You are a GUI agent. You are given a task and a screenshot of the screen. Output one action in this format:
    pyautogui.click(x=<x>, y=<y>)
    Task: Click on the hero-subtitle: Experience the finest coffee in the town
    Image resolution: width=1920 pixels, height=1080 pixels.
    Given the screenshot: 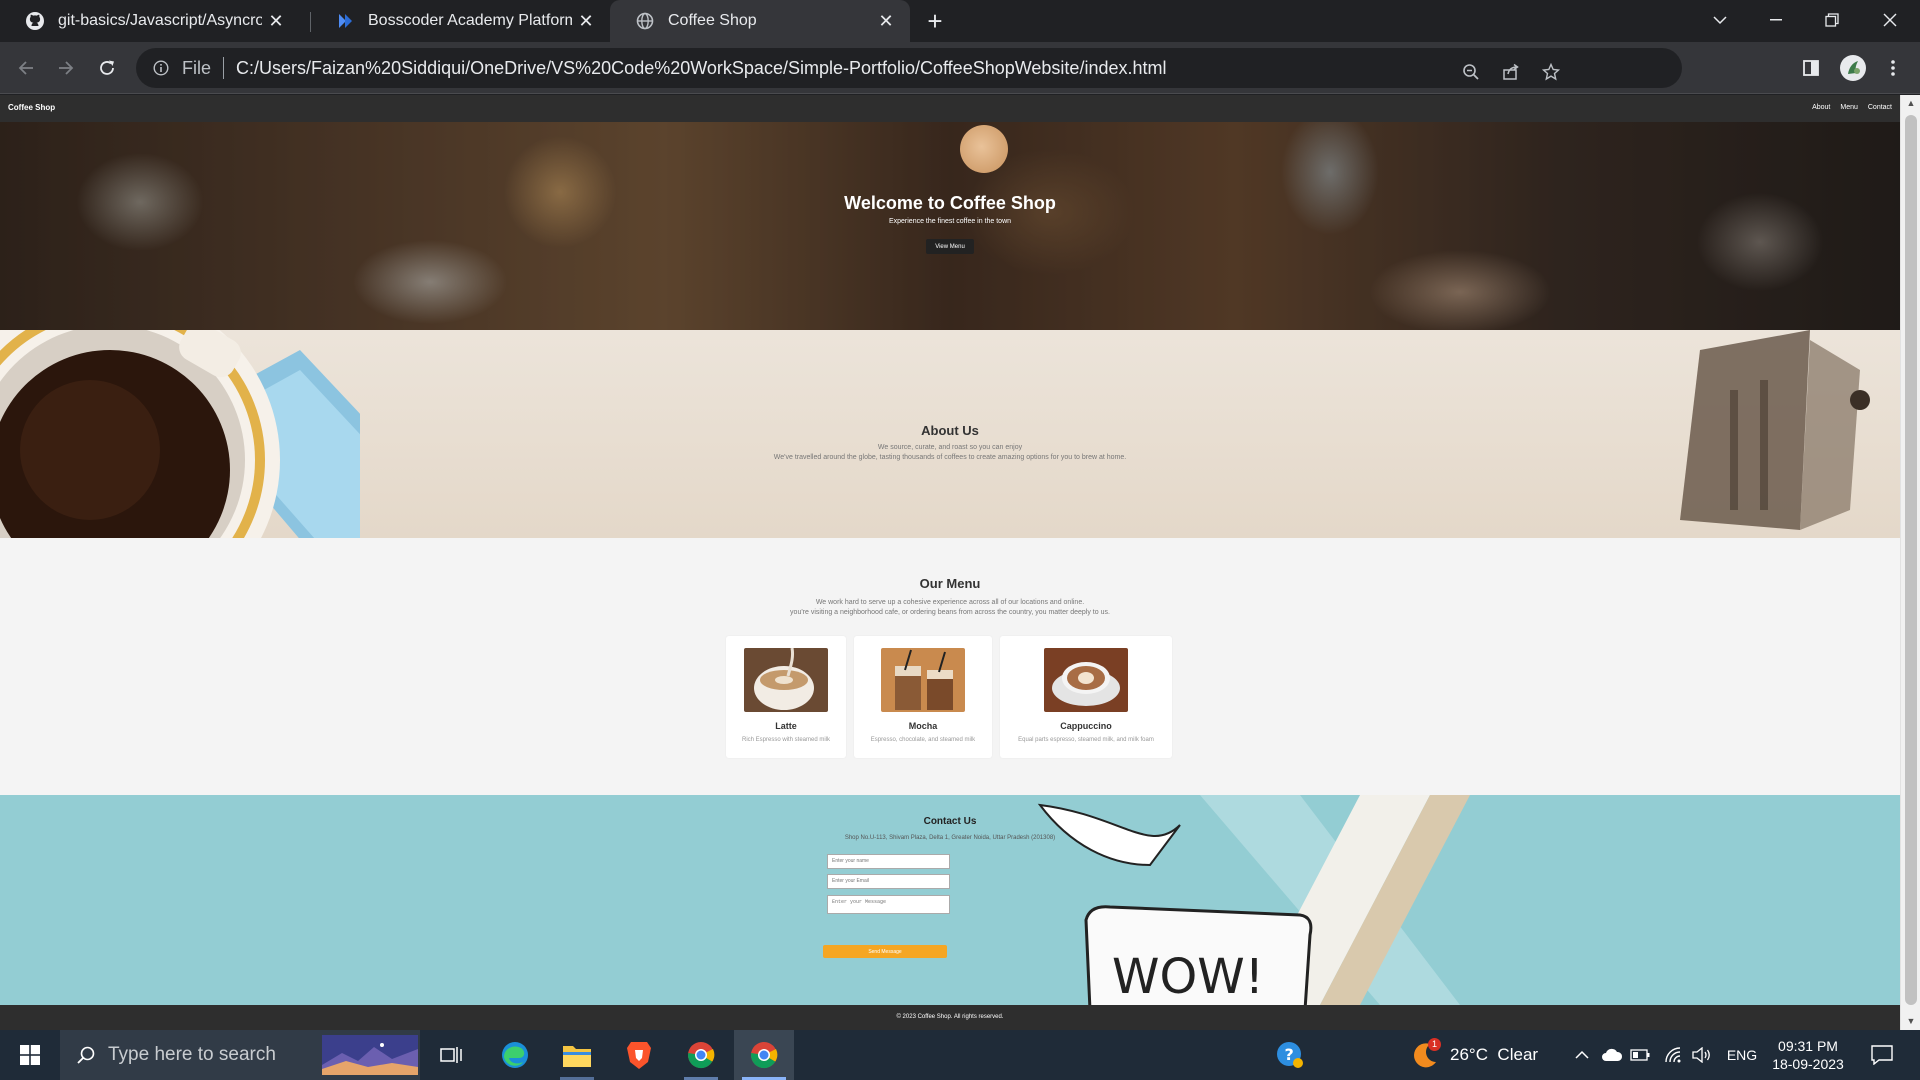 What is the action you would take?
    pyautogui.click(x=950, y=221)
    